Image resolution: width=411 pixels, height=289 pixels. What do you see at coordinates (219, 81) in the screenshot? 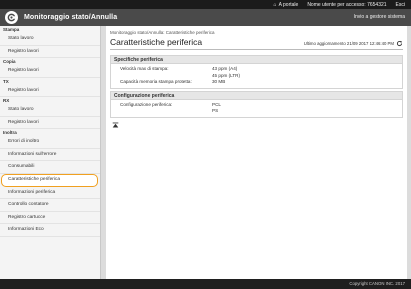
I see `spec-value: 30 MB` at bounding box center [219, 81].